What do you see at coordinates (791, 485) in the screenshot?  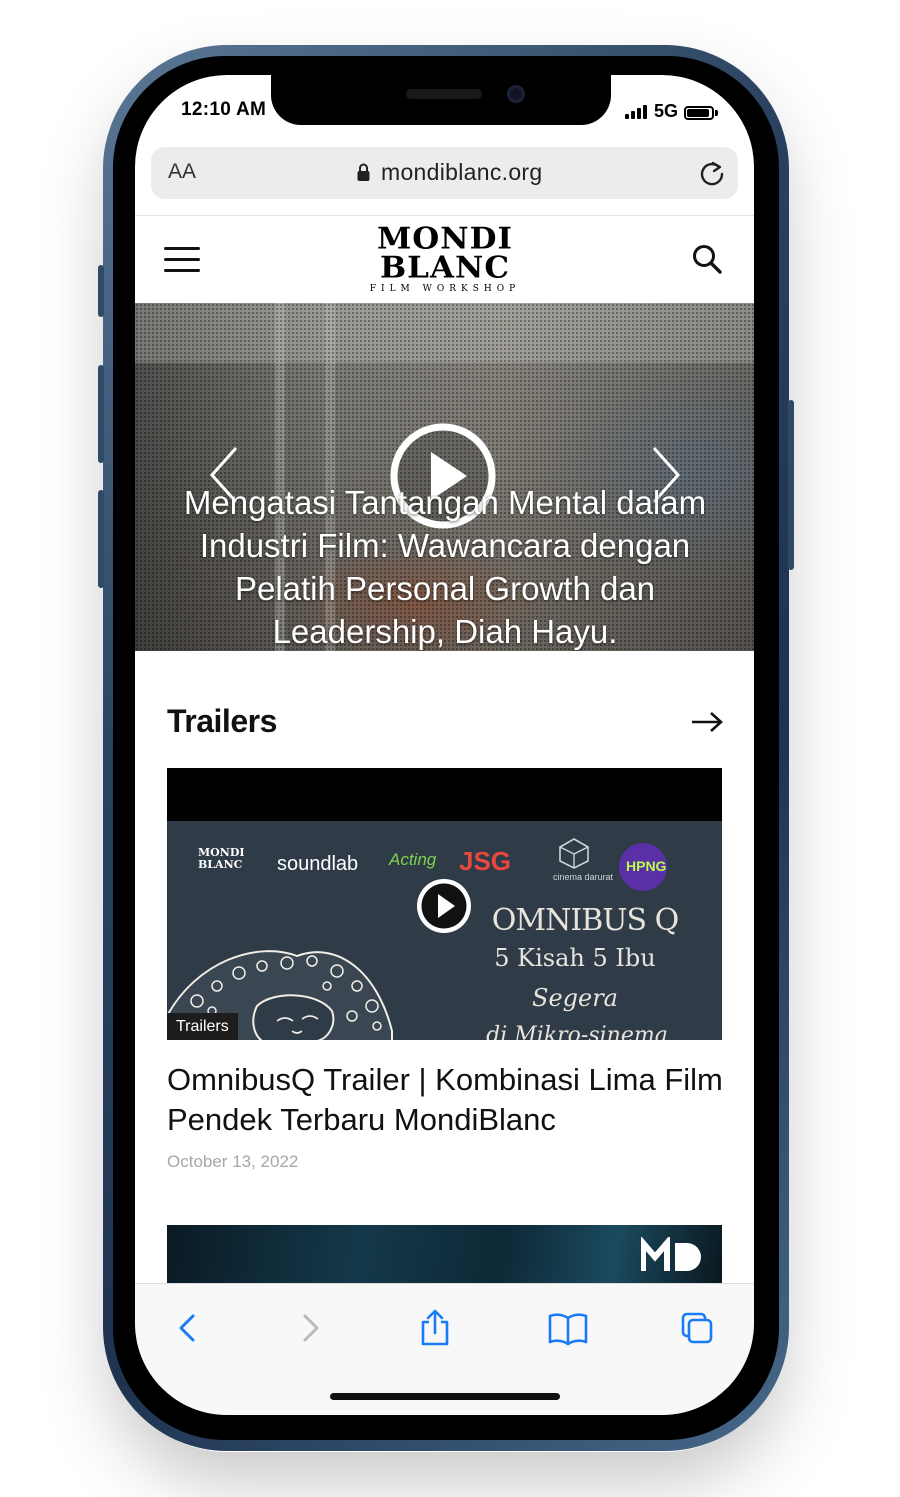 I see `power-button` at bounding box center [791, 485].